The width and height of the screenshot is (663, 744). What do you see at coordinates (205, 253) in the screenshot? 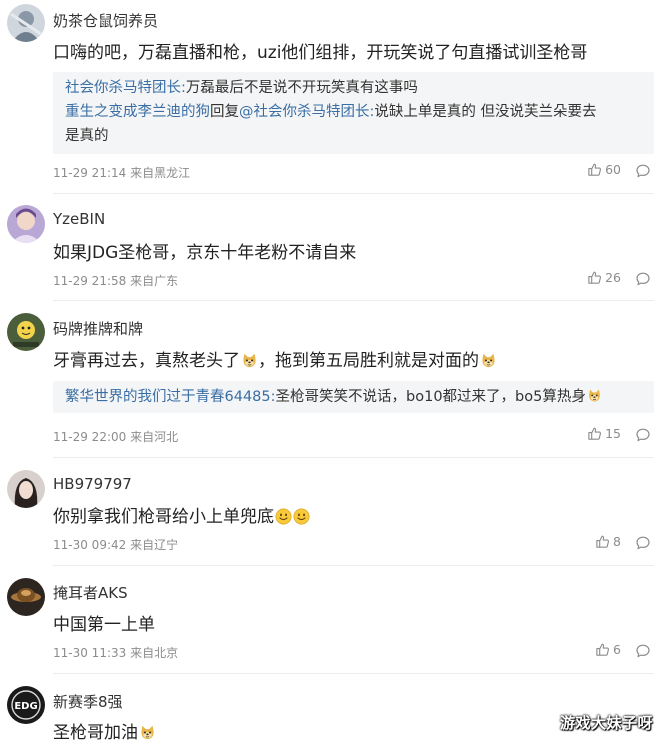
I see `comment-text: 如果JDG圣枪哥，京东十年老粉不请自来` at bounding box center [205, 253].